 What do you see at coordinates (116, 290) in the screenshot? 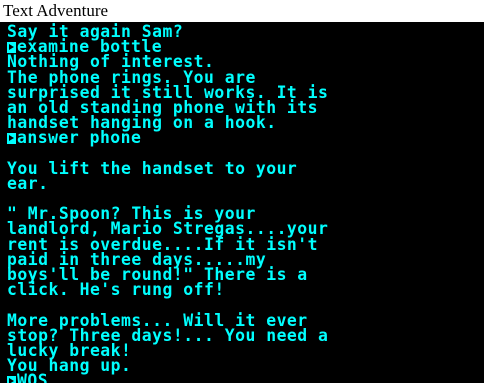
I see `output-line: click. He's rung off!` at bounding box center [116, 290].